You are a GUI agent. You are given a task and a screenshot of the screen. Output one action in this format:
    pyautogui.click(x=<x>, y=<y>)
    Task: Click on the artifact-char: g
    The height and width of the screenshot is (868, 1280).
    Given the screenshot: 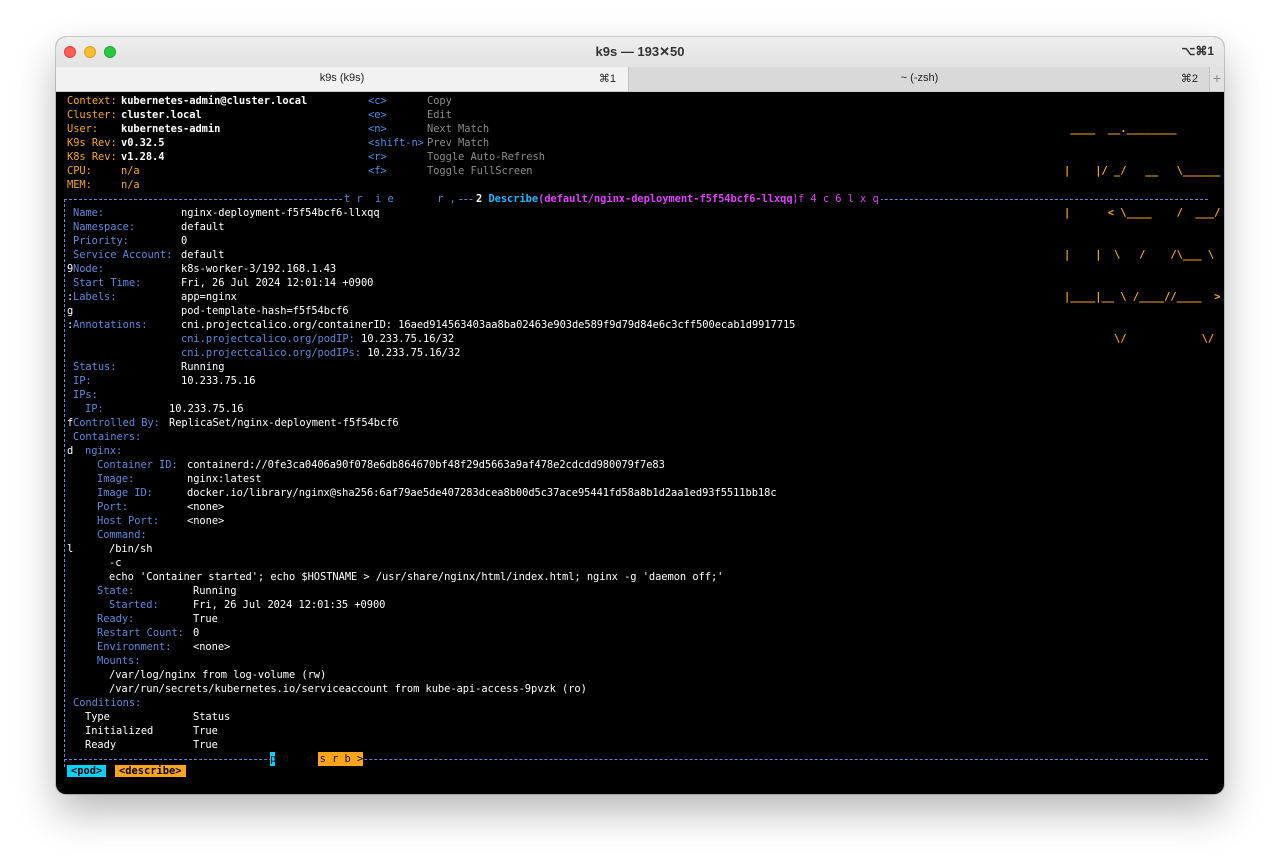 What is the action you would take?
    pyautogui.click(x=70, y=311)
    